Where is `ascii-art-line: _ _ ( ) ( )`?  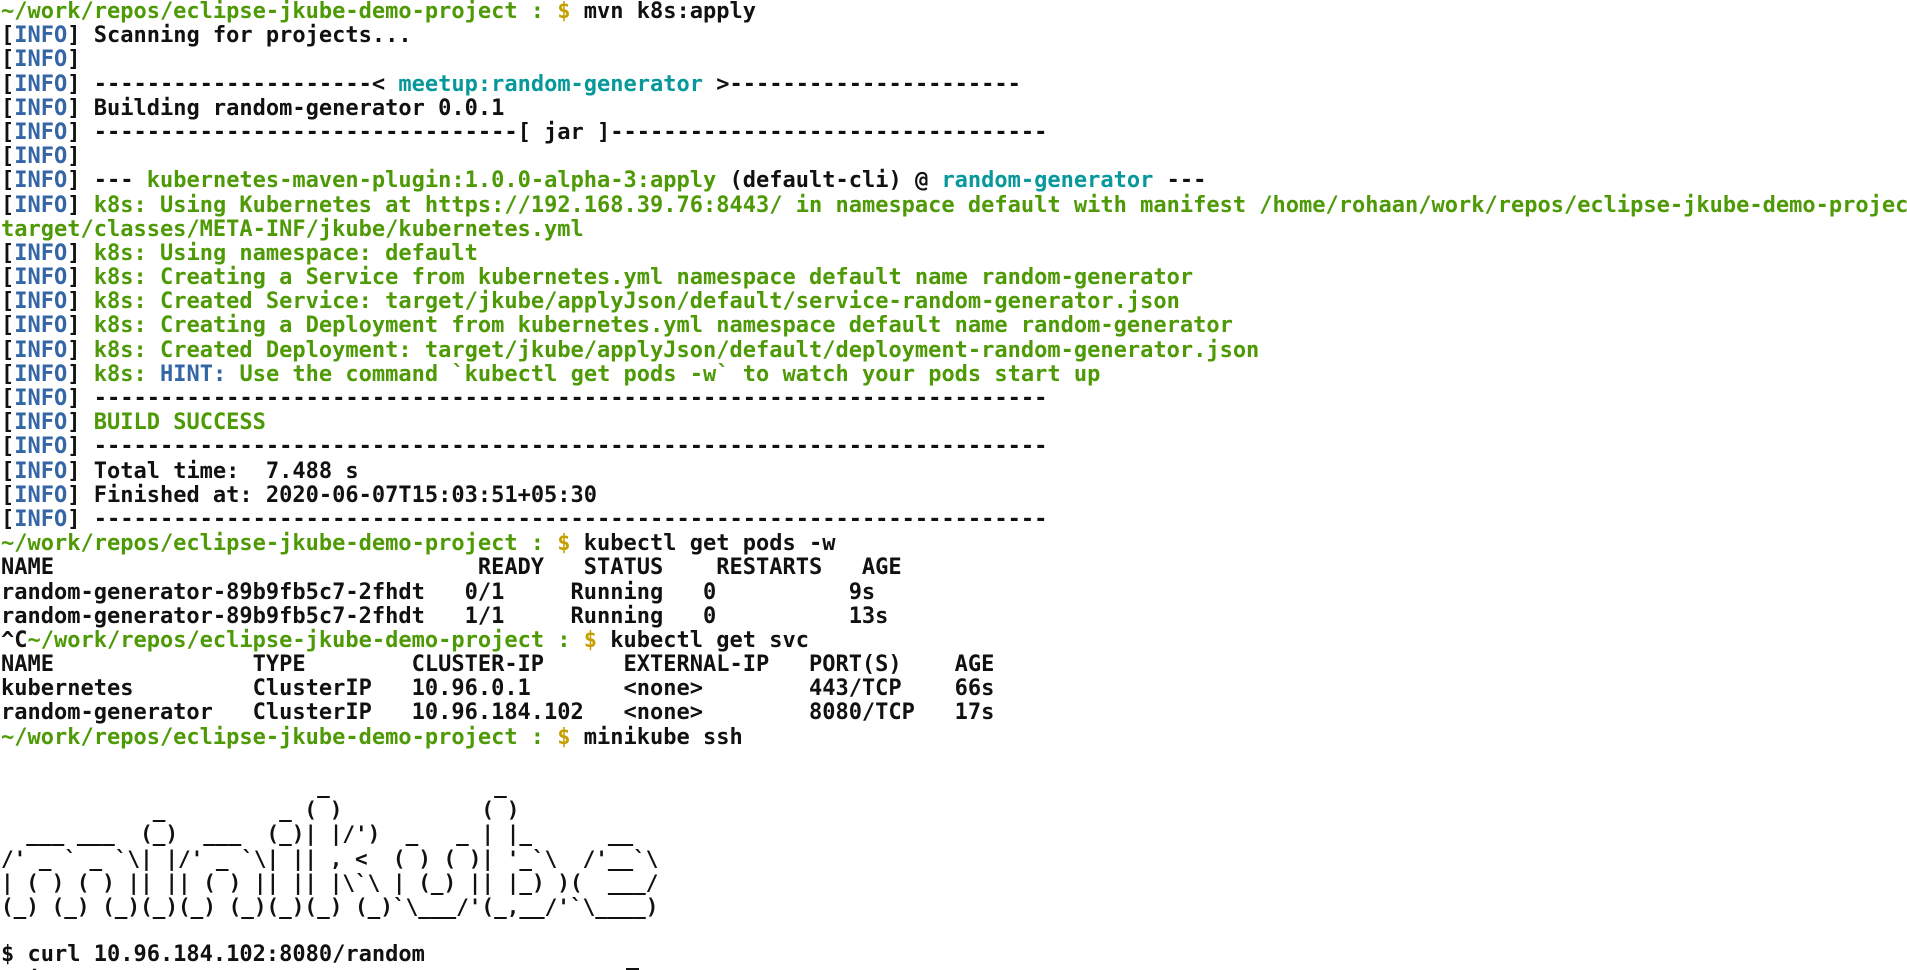
ascii-art-line: _ _ ( ) ( ) is located at coordinates (954, 810).